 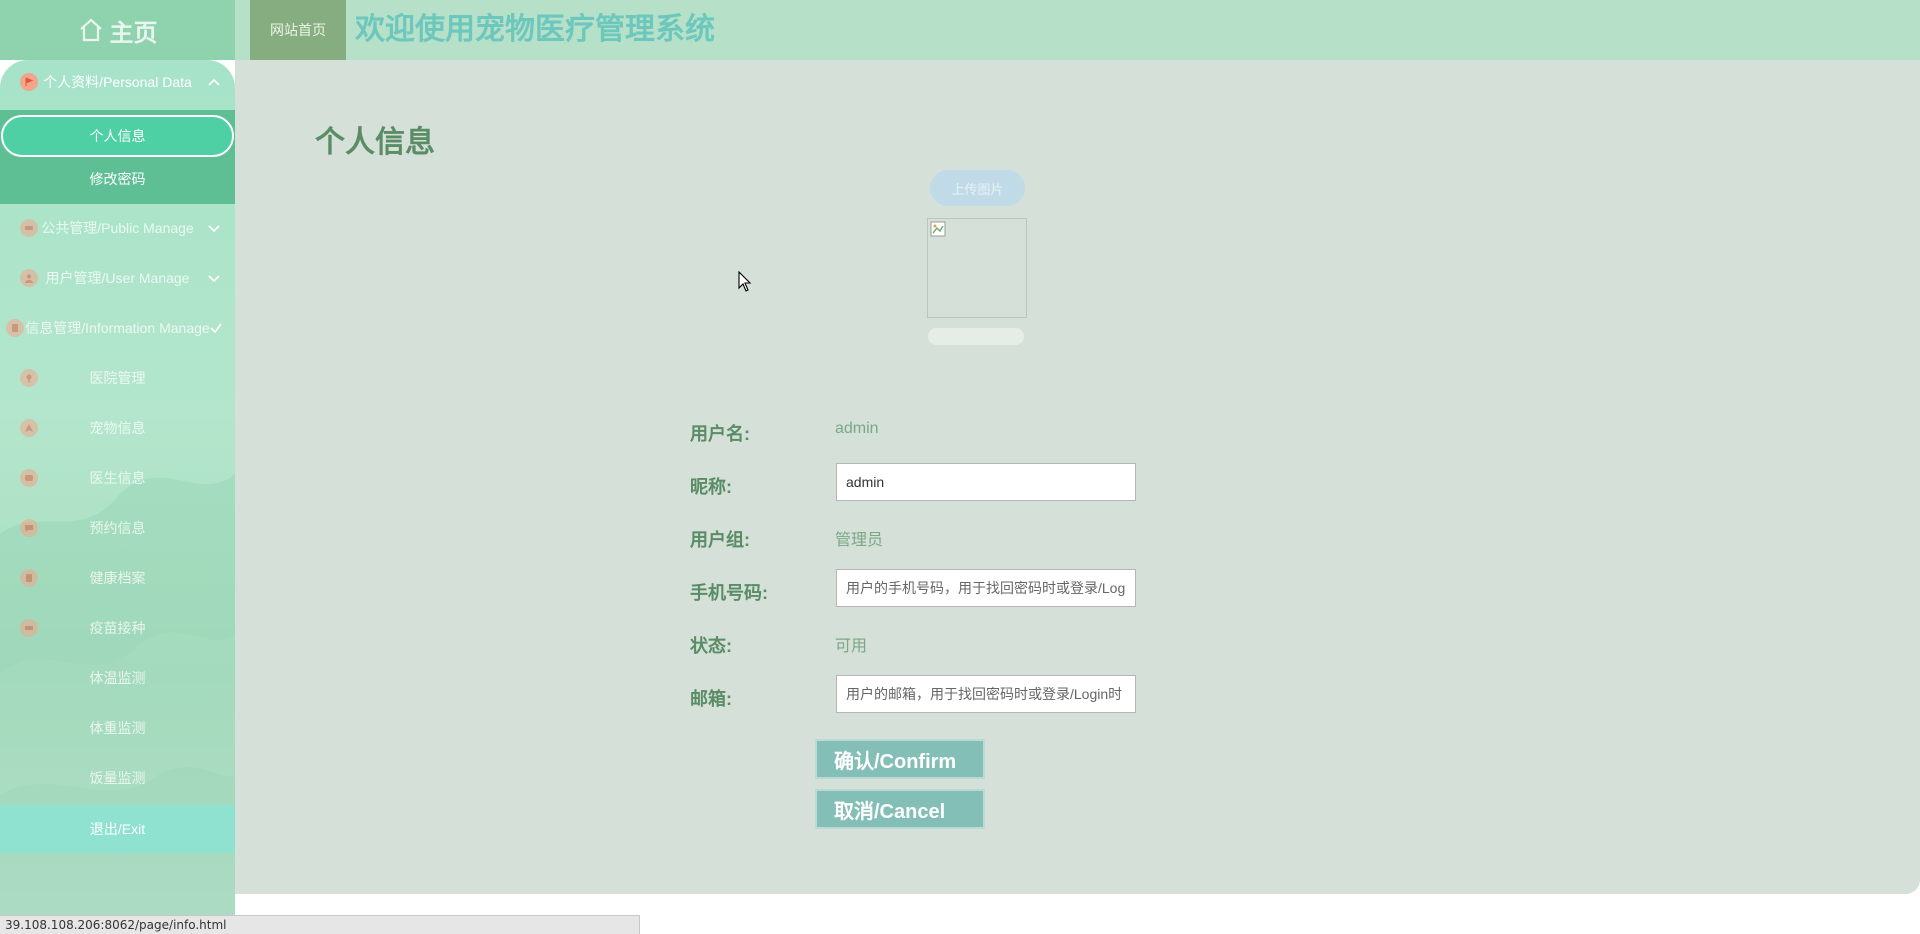 I want to click on home-label: 主页, so click(x=133, y=33).